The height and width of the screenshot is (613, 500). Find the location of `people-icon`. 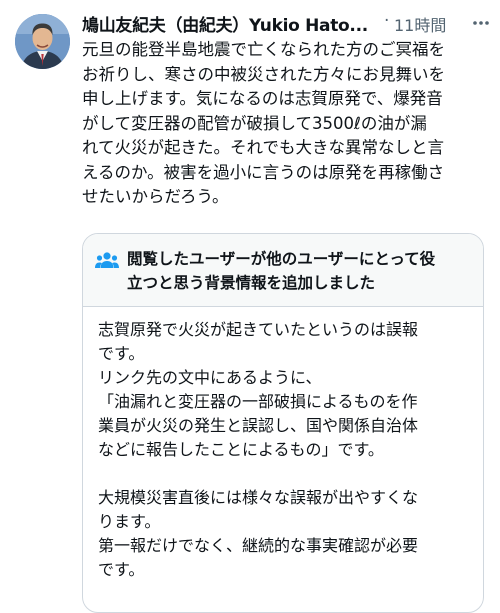

people-icon is located at coordinates (107, 261).